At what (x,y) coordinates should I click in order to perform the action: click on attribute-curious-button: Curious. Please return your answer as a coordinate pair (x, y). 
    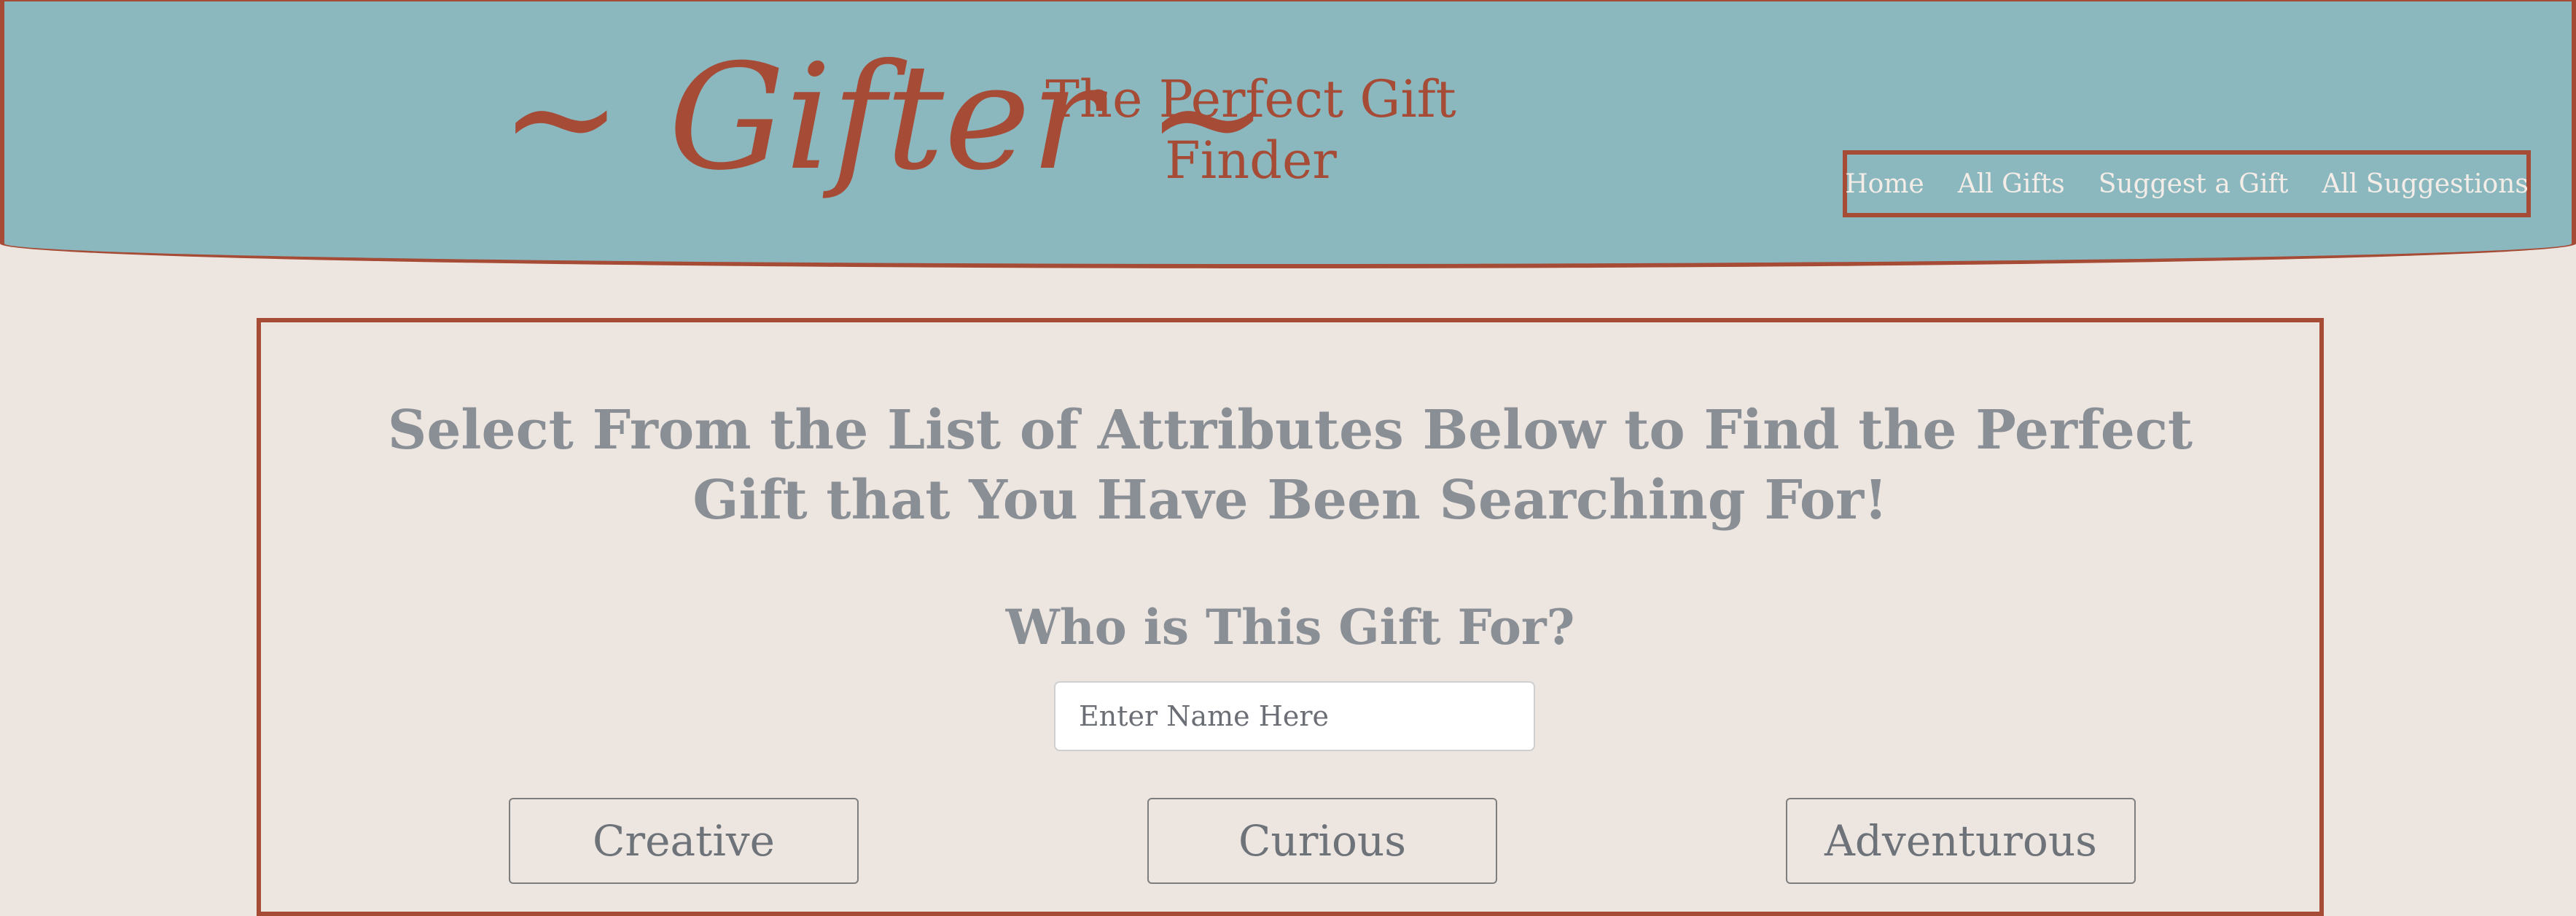
    Looking at the image, I should click on (1322, 841).